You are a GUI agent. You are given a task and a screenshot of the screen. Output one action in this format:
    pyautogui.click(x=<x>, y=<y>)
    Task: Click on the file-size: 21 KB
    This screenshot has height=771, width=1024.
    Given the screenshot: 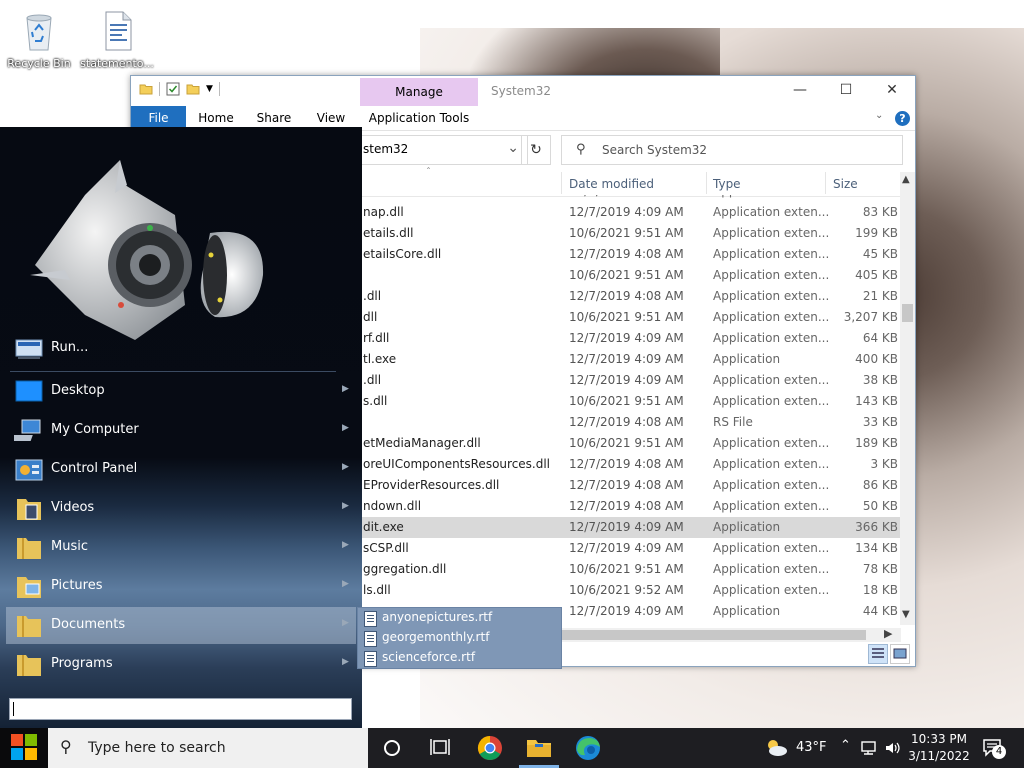 What is the action you would take?
    pyautogui.click(x=880, y=296)
    